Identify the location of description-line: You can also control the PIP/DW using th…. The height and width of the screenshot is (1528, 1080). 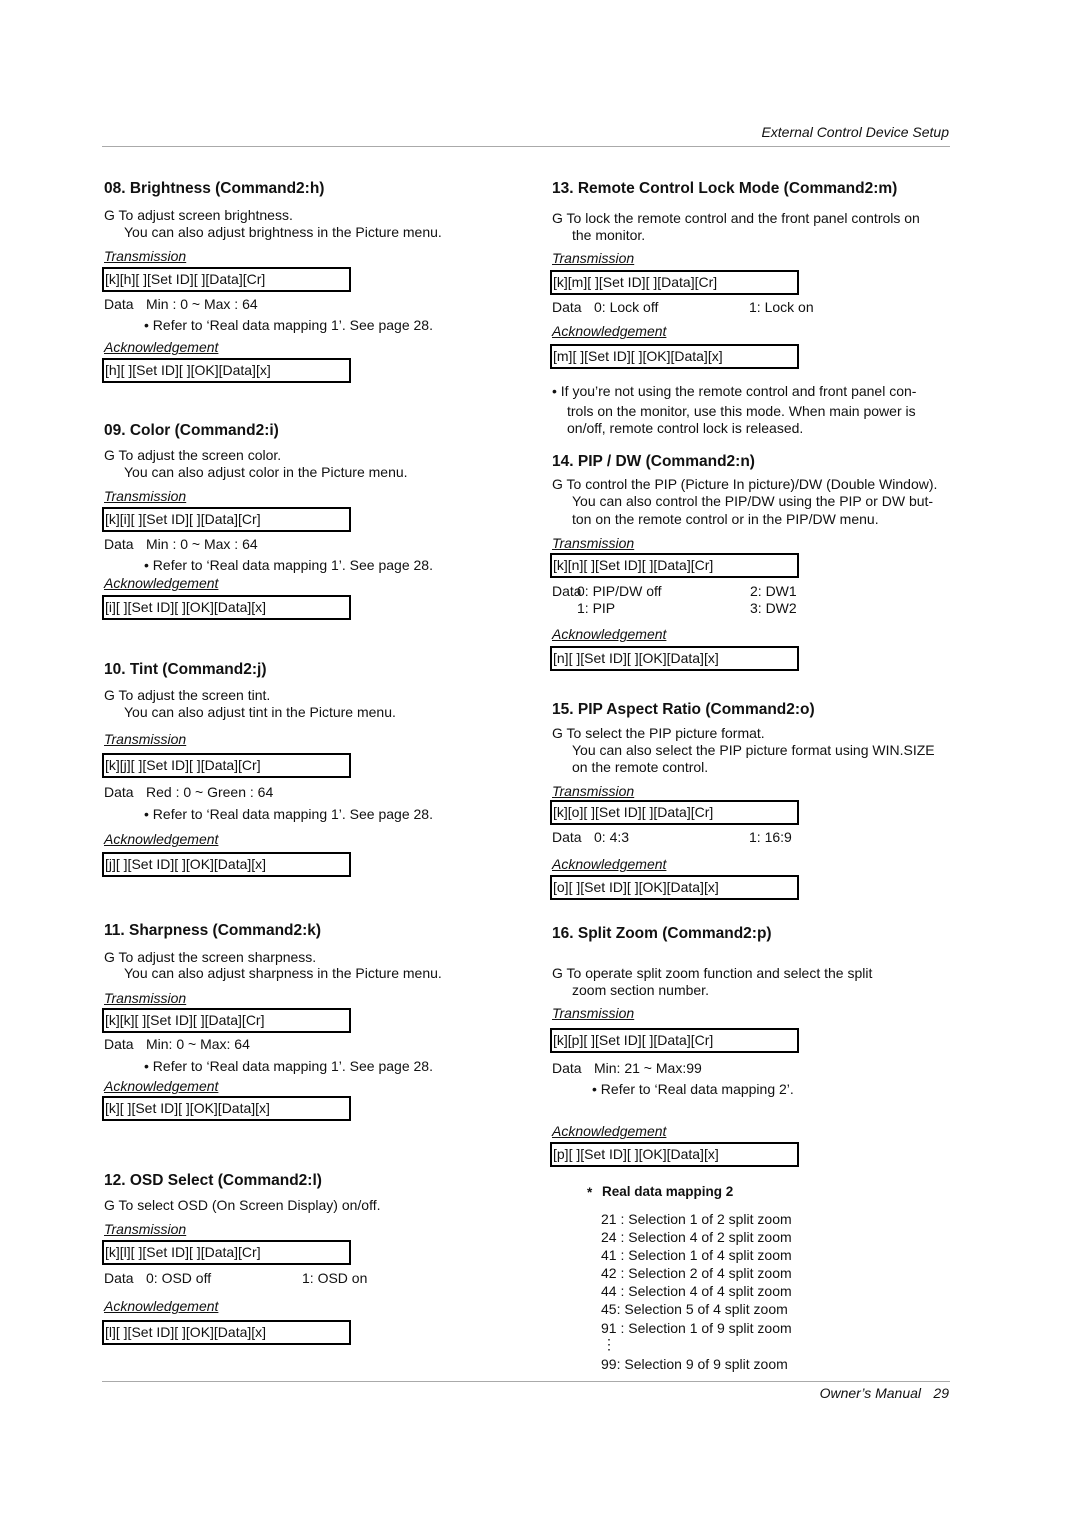
(753, 501).